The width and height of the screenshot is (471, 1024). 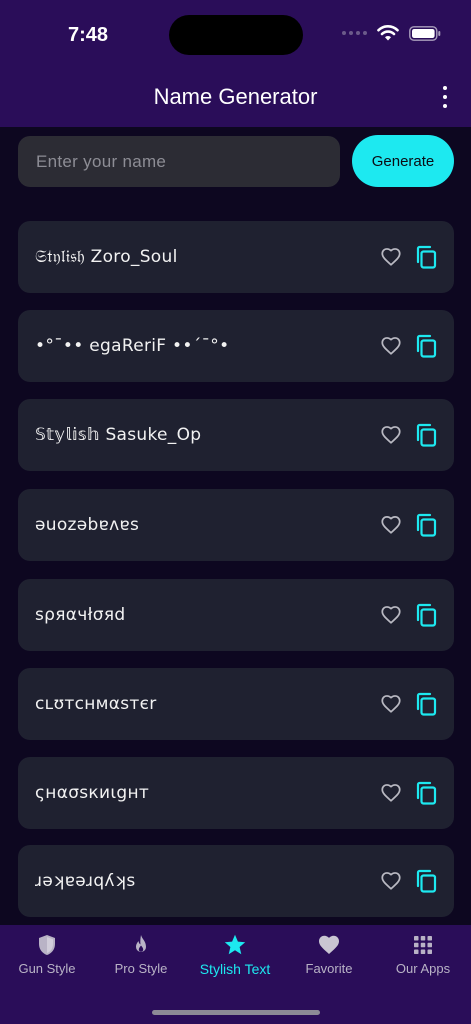 I want to click on name-input, so click(x=179, y=161).